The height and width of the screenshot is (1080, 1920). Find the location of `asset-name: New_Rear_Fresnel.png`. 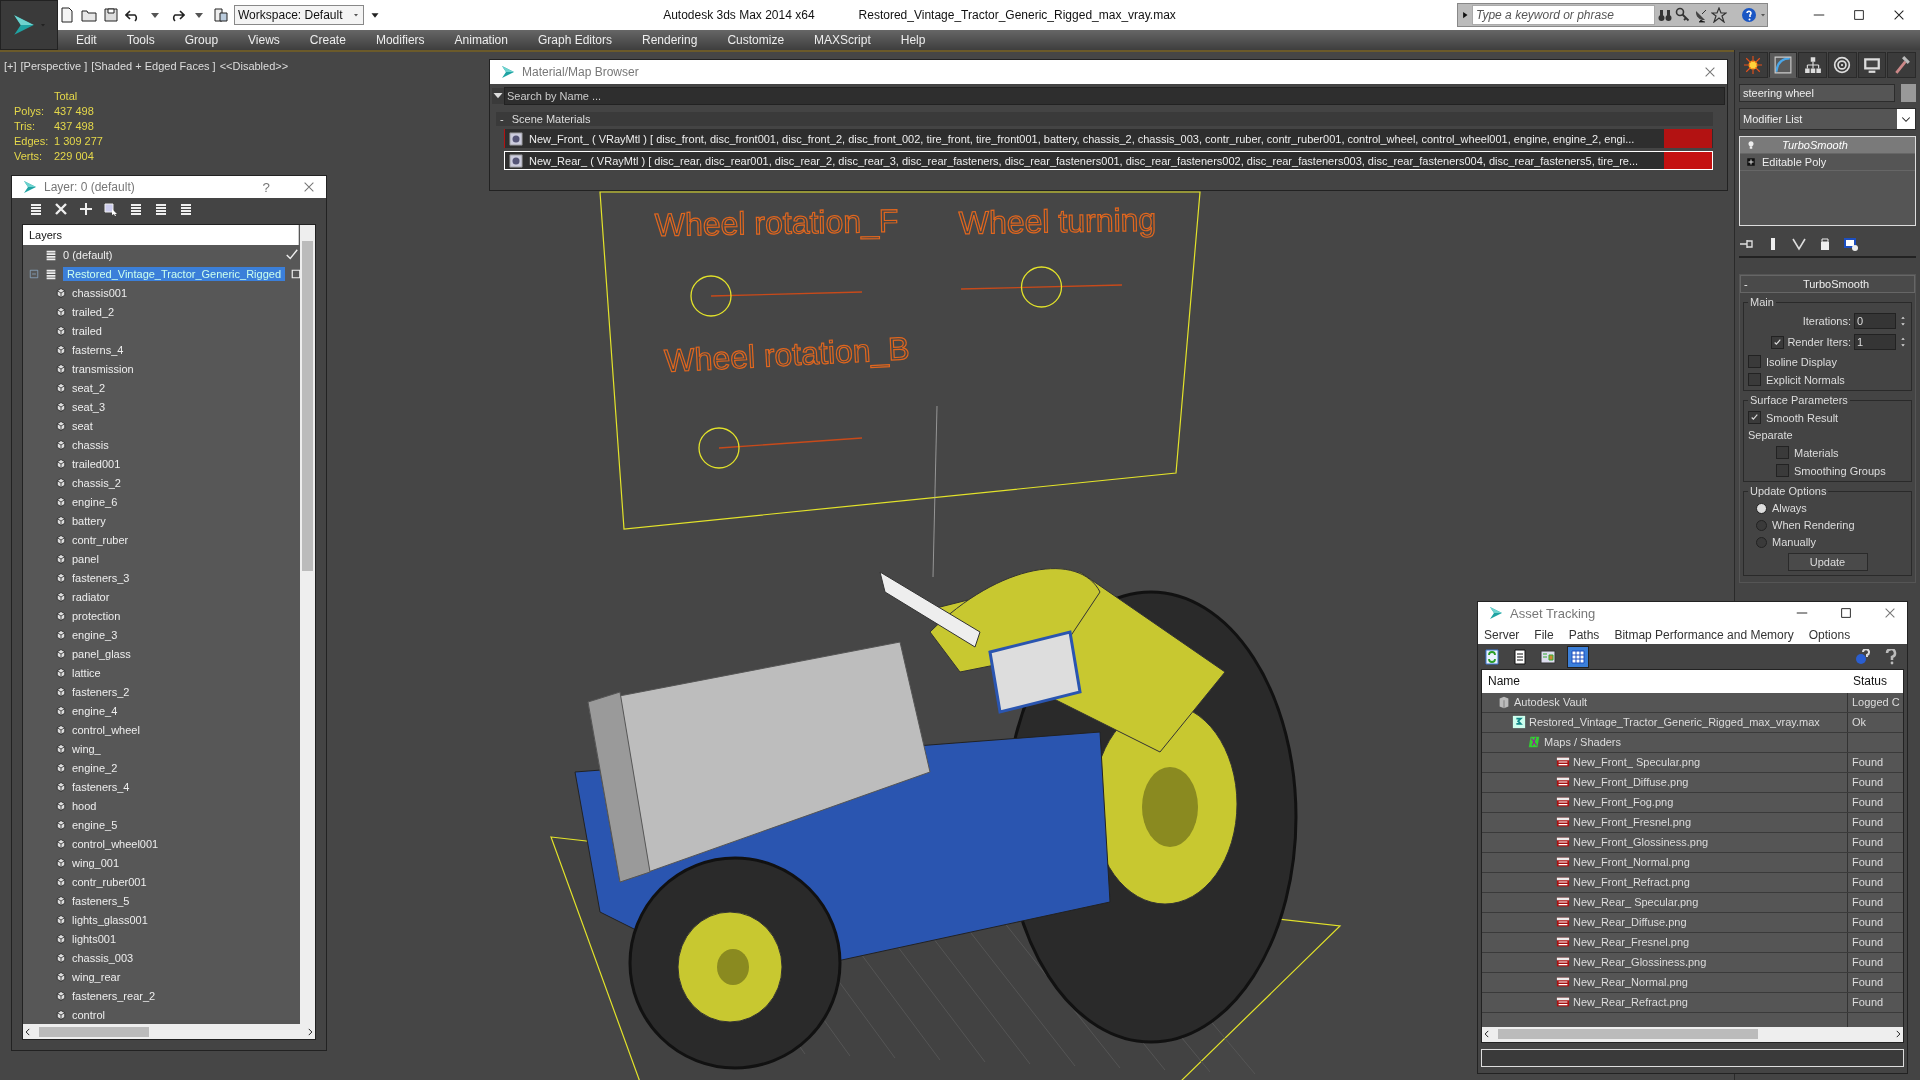

asset-name: New_Rear_Fresnel.png is located at coordinates (1631, 942).